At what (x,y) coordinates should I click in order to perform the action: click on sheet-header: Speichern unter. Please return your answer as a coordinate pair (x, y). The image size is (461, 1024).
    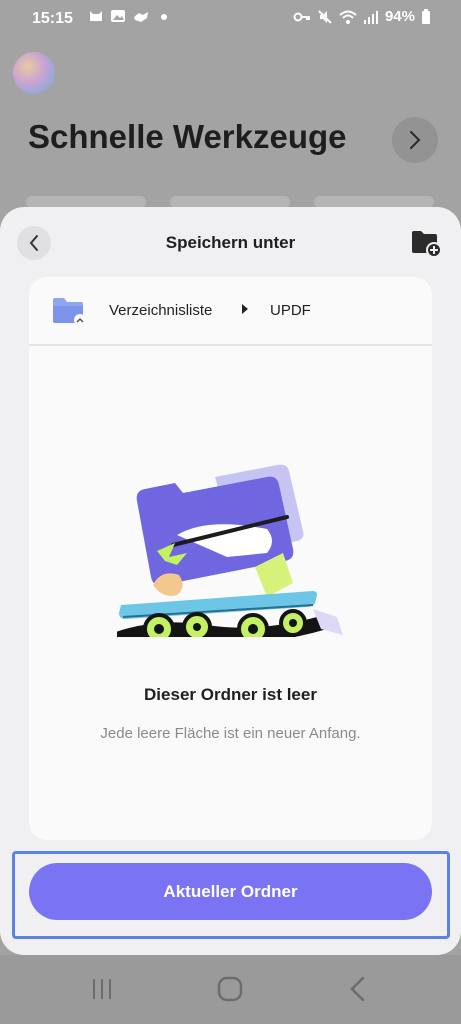
    Looking at the image, I should click on (230, 242).